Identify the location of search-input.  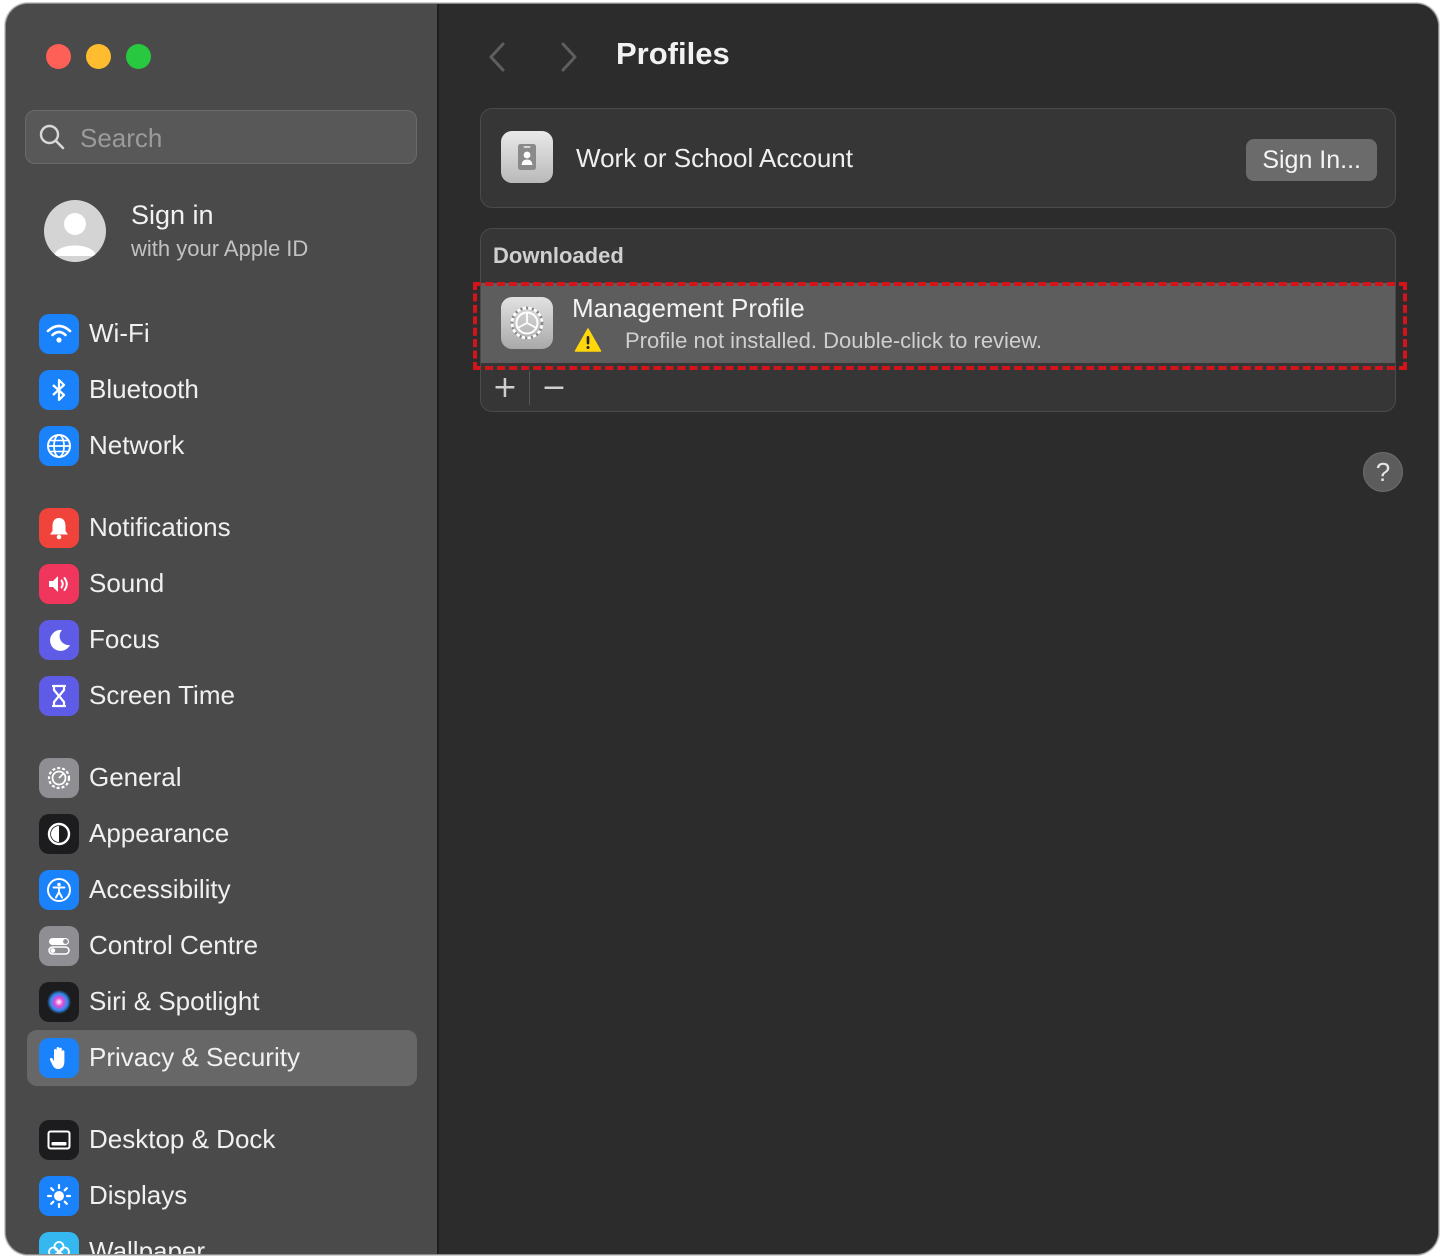
(240, 138).